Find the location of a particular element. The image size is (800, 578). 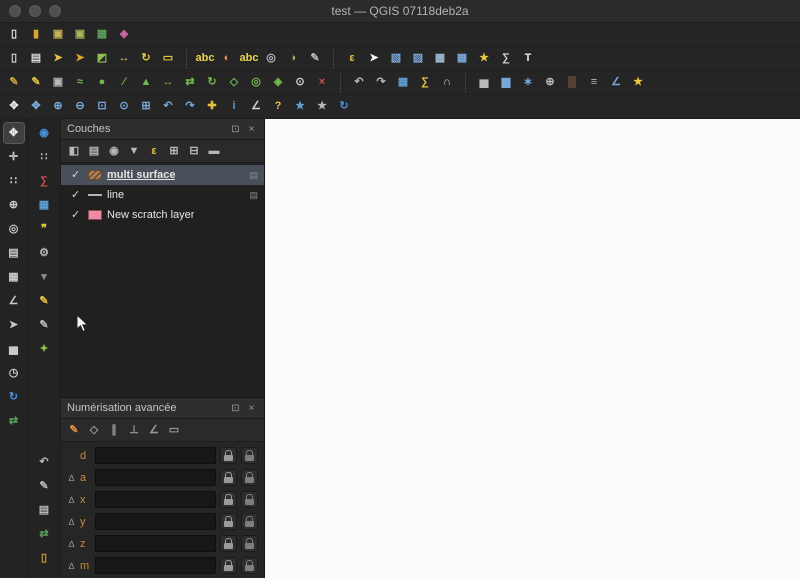

pin-labels-icon: ➤ is located at coordinates (80, 59).